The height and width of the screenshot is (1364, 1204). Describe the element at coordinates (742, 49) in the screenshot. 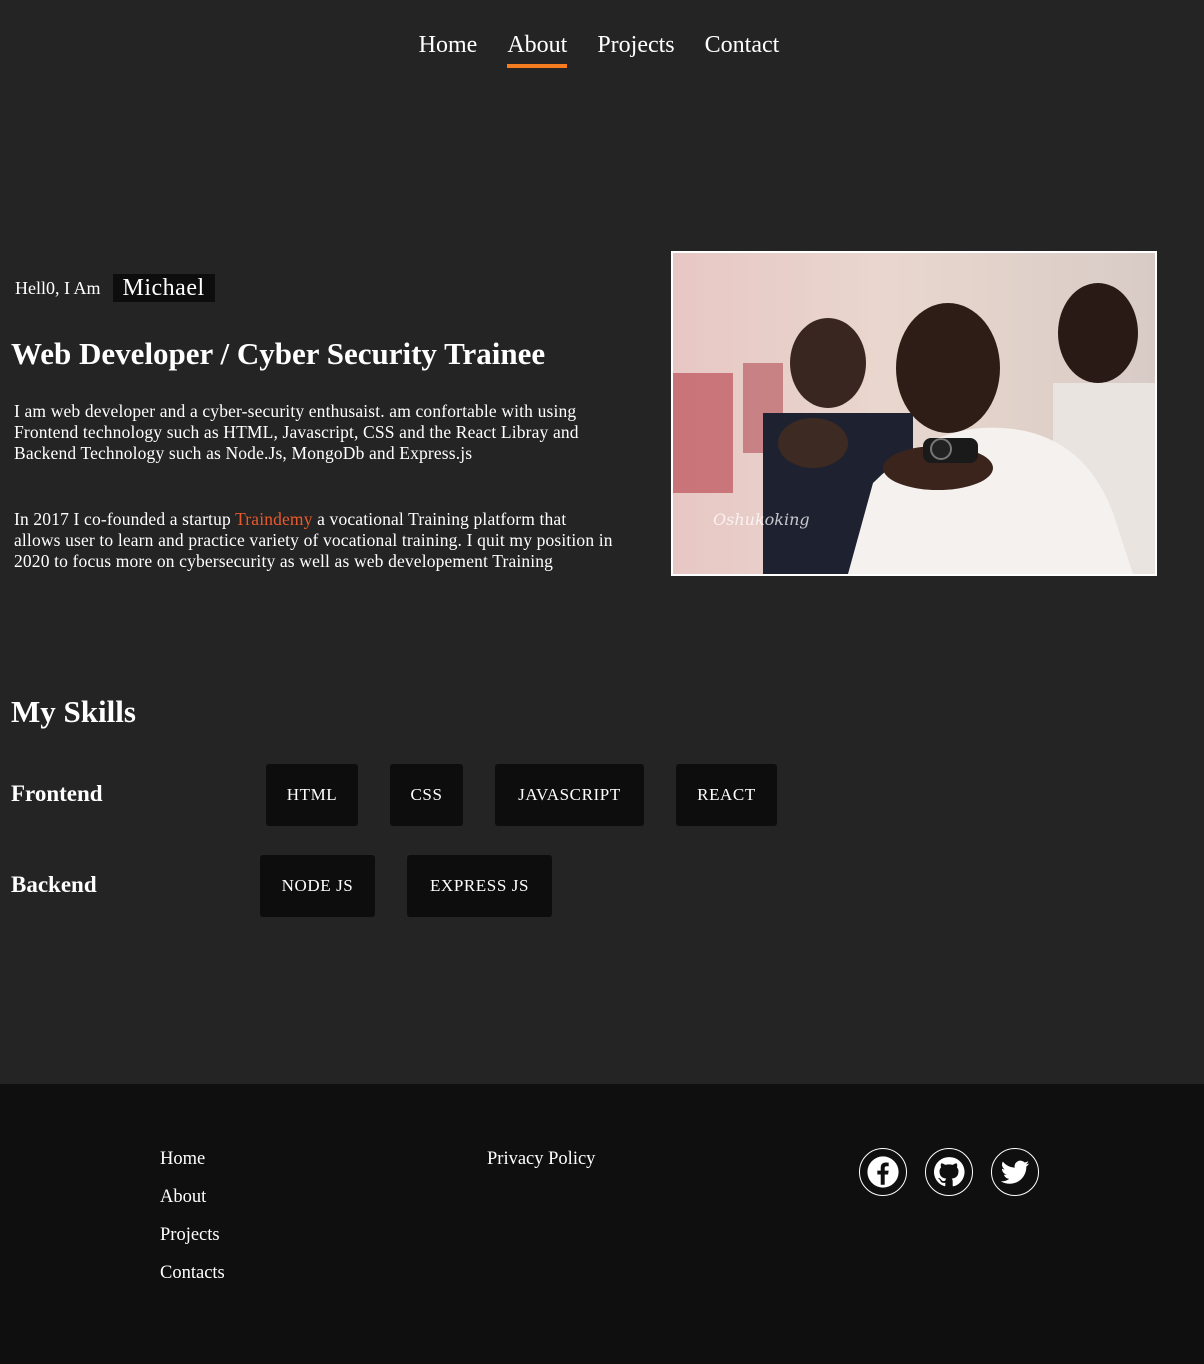

I see `nav-contact: Contact` at that location.